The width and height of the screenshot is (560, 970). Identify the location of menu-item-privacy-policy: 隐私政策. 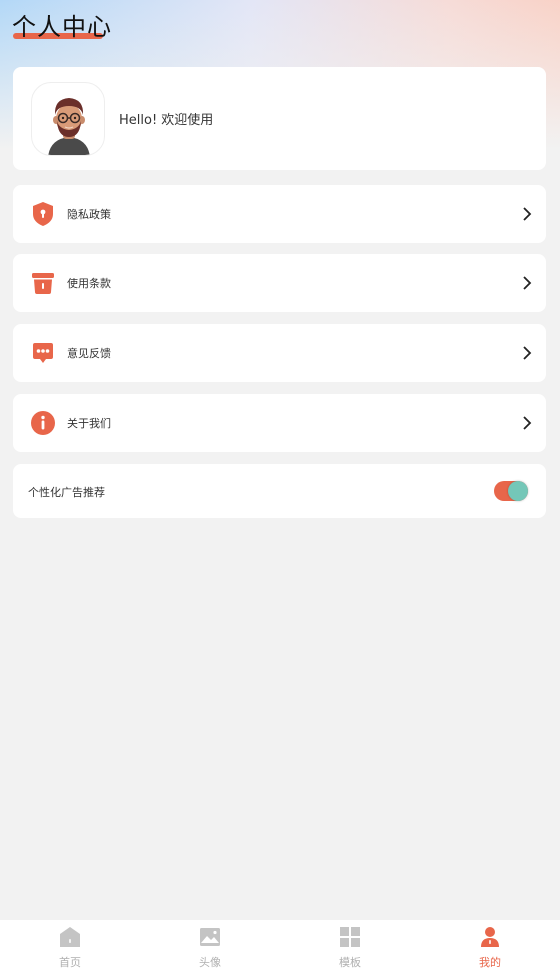
(279, 214).